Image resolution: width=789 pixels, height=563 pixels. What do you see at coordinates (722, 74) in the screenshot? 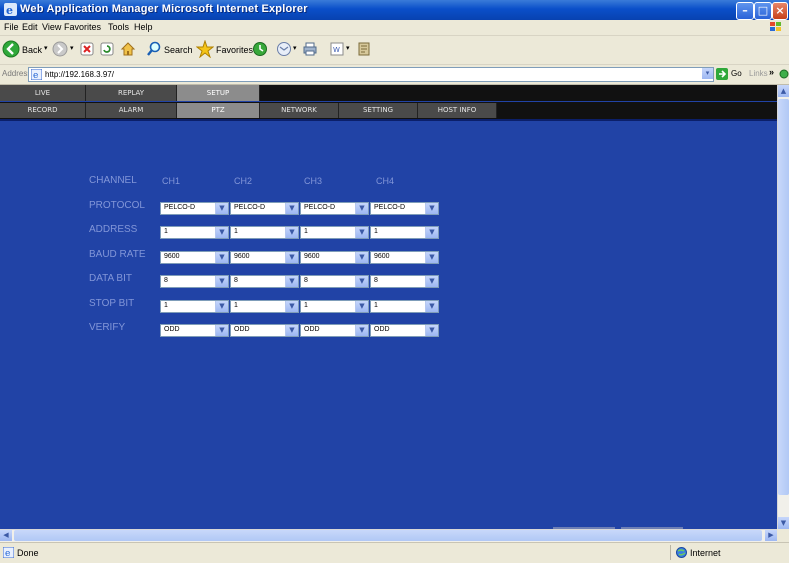
I see `go-arrow-icon` at bounding box center [722, 74].